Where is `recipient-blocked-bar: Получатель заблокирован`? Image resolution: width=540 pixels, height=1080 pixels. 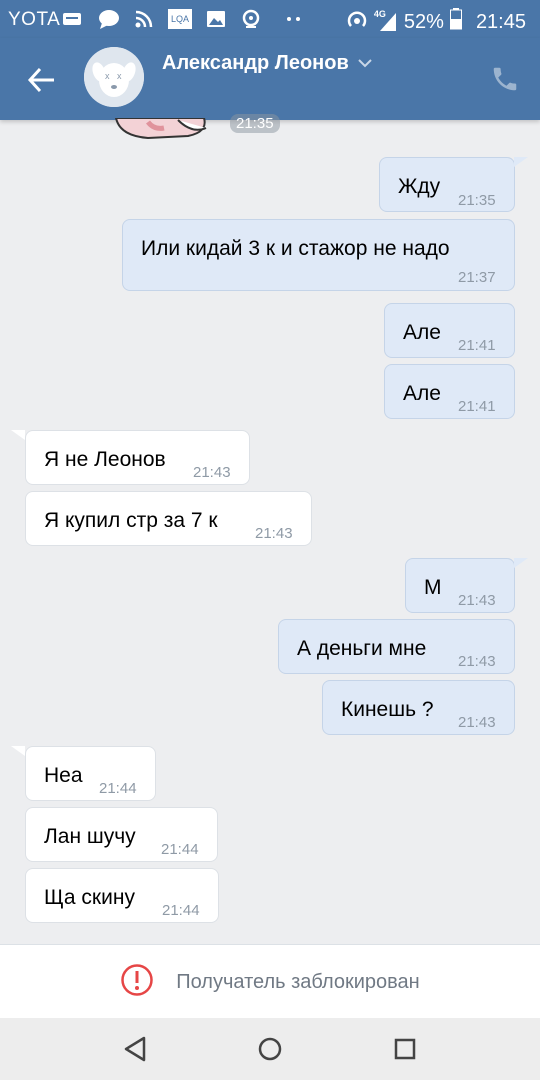
recipient-blocked-bar: Получатель заблокирован is located at coordinates (270, 981).